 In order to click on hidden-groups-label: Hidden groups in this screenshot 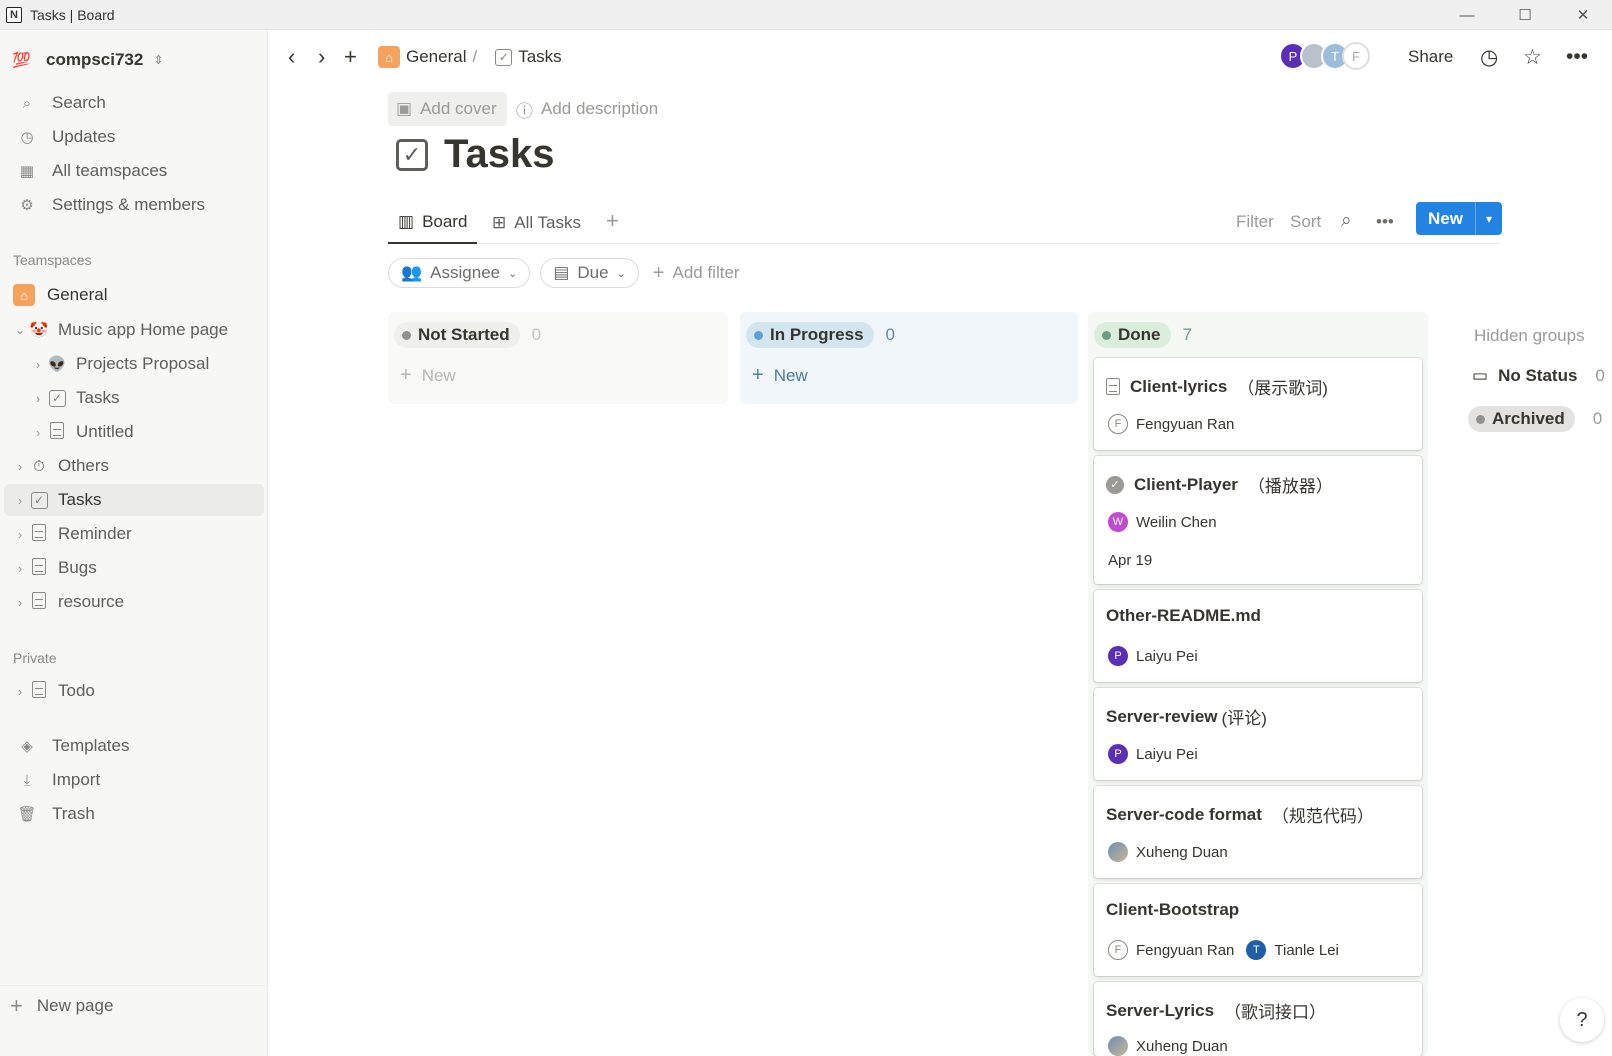, I will do `click(1529, 335)`.